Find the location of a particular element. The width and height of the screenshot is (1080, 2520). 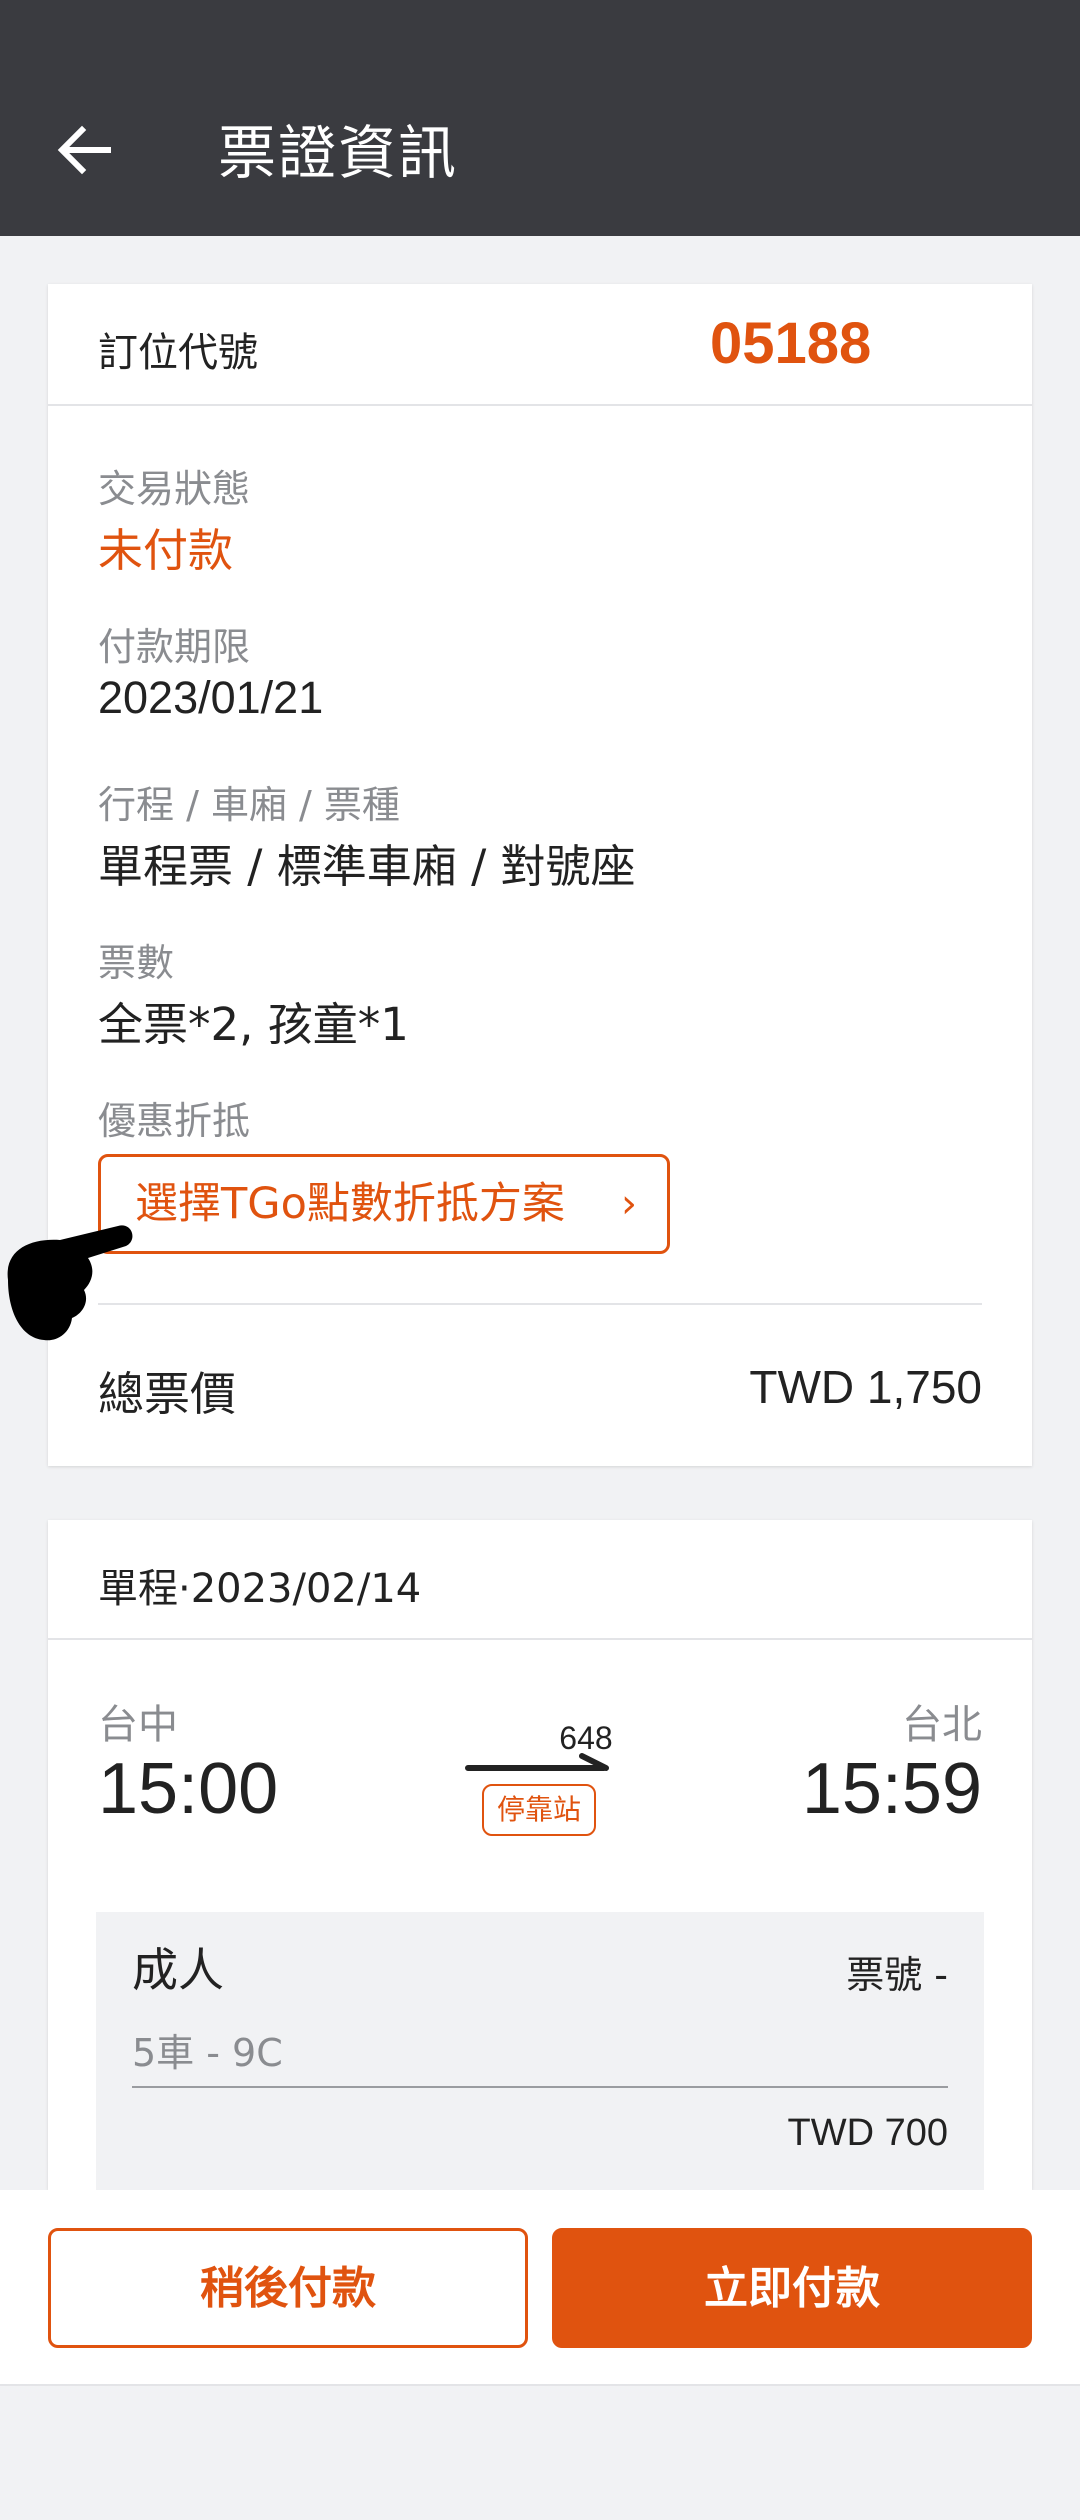

itinerary-label: 行程 / 車廂 / 票種 is located at coordinates (249, 805).